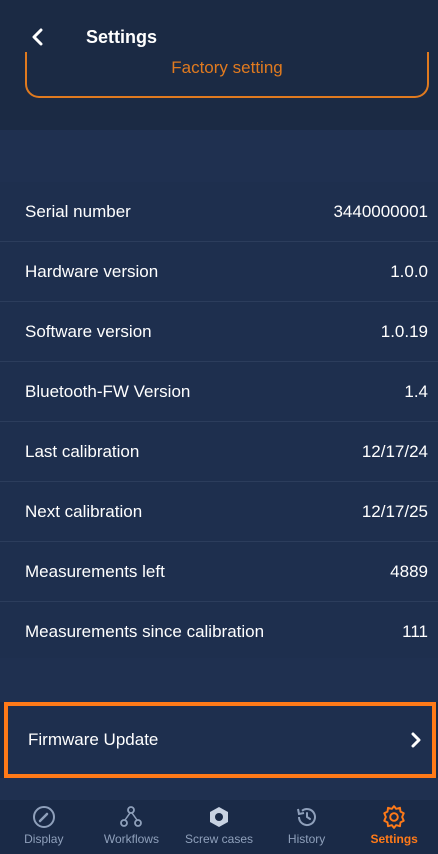 Image resolution: width=438 pixels, height=854 pixels. I want to click on row-label: Hardware version, so click(92, 271).